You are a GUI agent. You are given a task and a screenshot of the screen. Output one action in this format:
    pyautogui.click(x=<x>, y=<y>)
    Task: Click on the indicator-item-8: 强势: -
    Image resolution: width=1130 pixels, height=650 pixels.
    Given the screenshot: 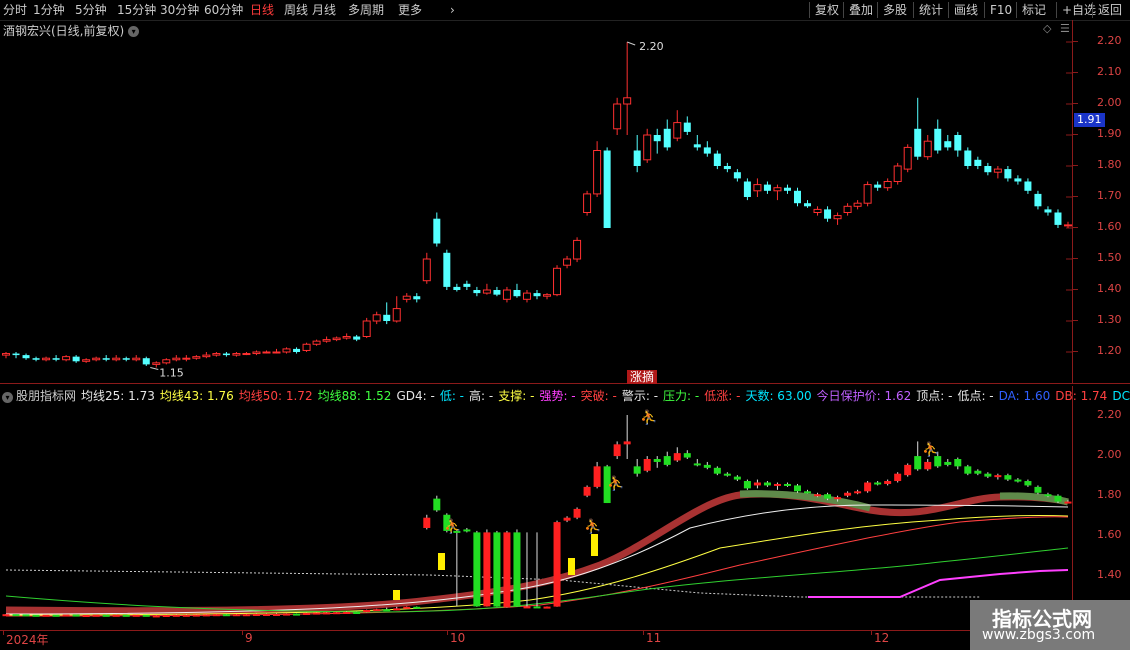 What is the action you would take?
    pyautogui.click(x=557, y=396)
    